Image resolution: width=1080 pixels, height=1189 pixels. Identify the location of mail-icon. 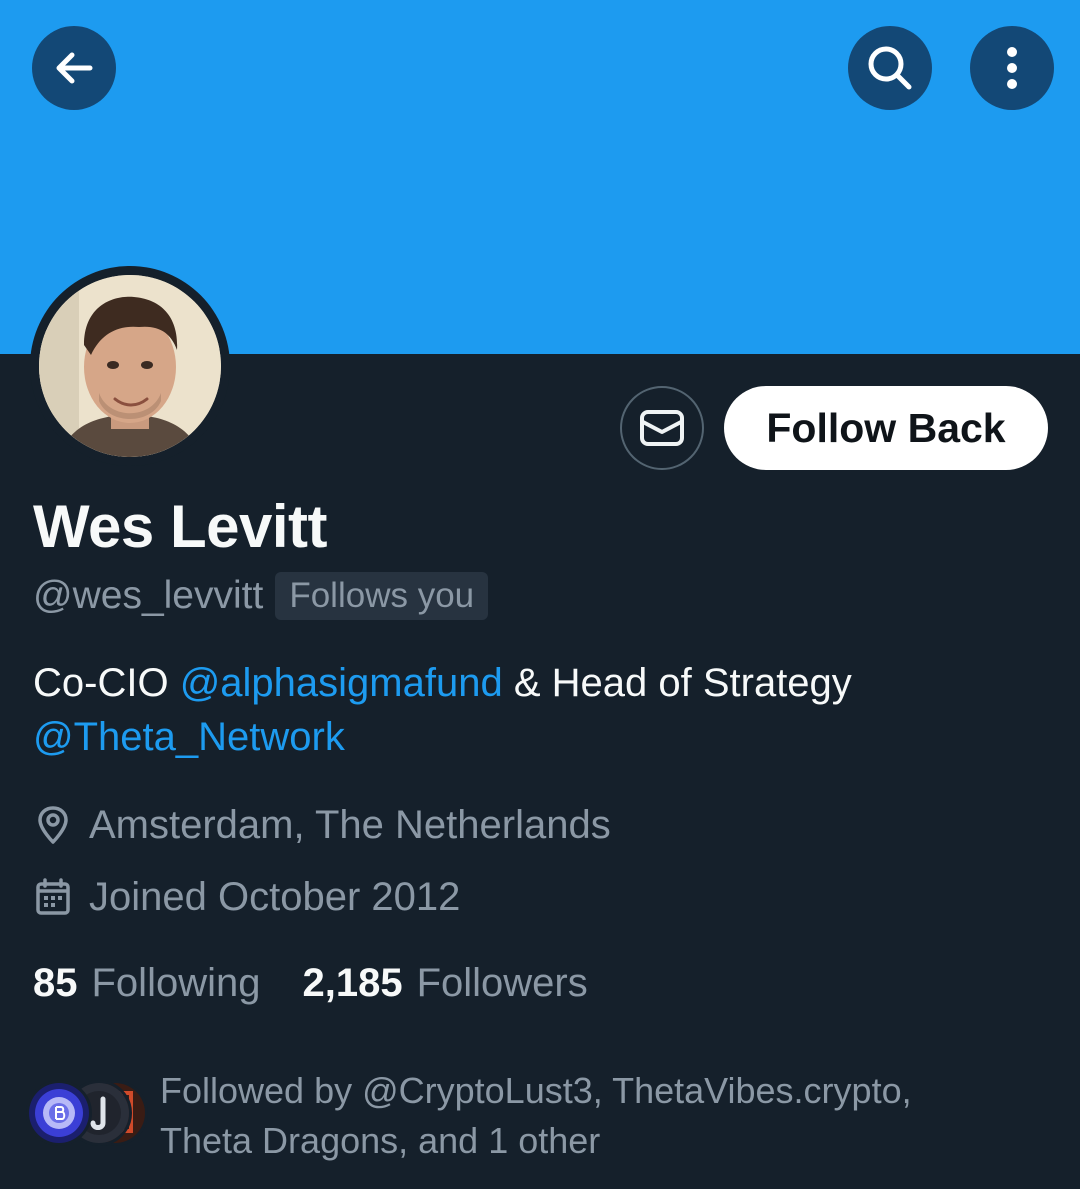
(662, 428).